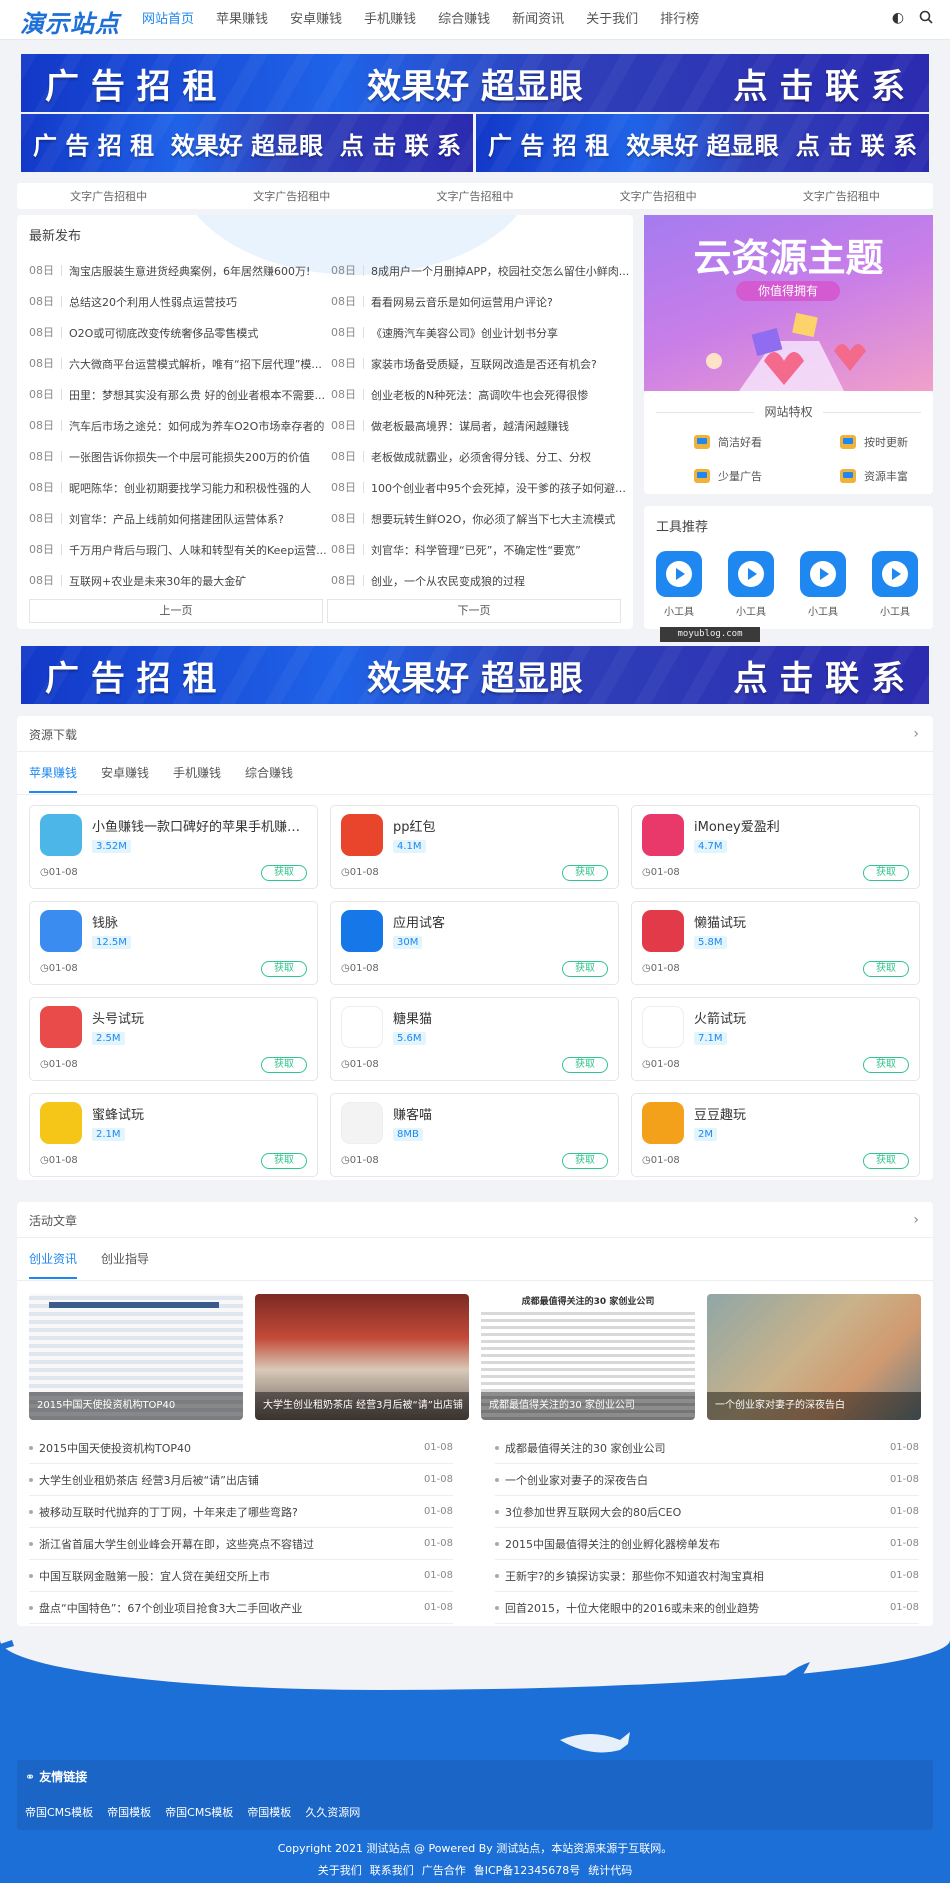 The width and height of the screenshot is (950, 1883). I want to click on news-row: 08日 想要玩转生鲜O2O，你必须了解当下七大主流模式, so click(482, 518).